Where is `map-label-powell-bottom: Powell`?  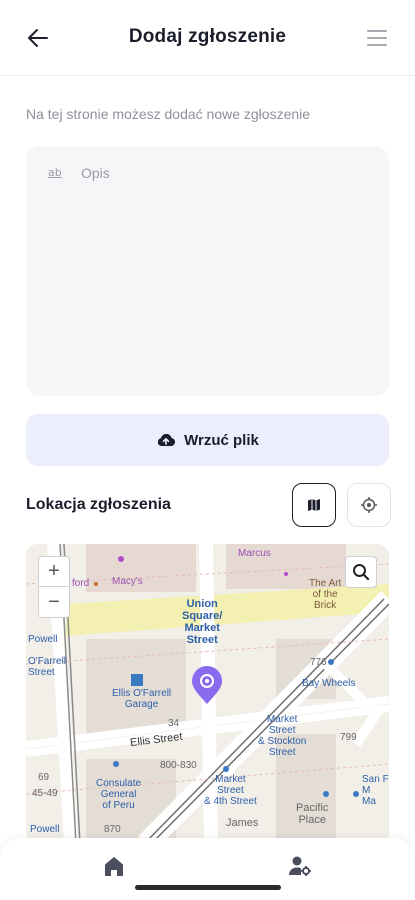
map-label-powell-bottom: Powell is located at coordinates (45, 829).